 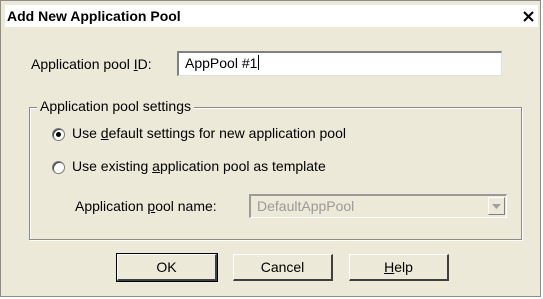 What do you see at coordinates (104, 133) in the screenshot?
I see `radio-default-accesskey: d` at bounding box center [104, 133].